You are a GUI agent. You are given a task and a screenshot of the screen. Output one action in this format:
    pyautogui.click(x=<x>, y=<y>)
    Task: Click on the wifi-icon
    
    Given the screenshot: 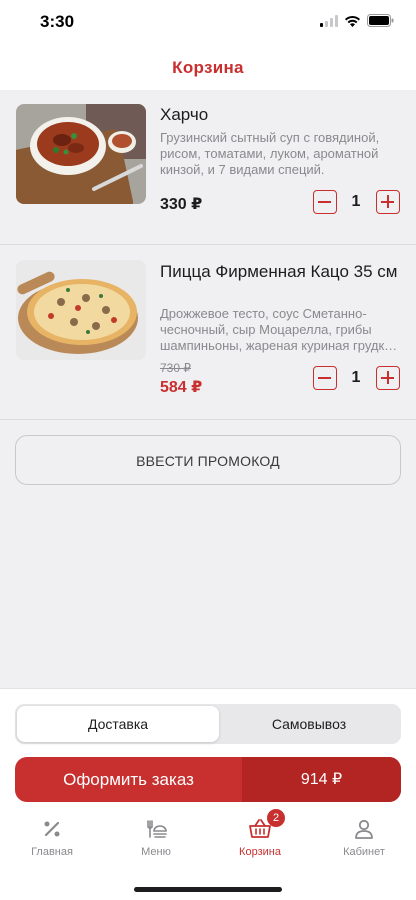 What is the action you would take?
    pyautogui.click(x=352, y=21)
    